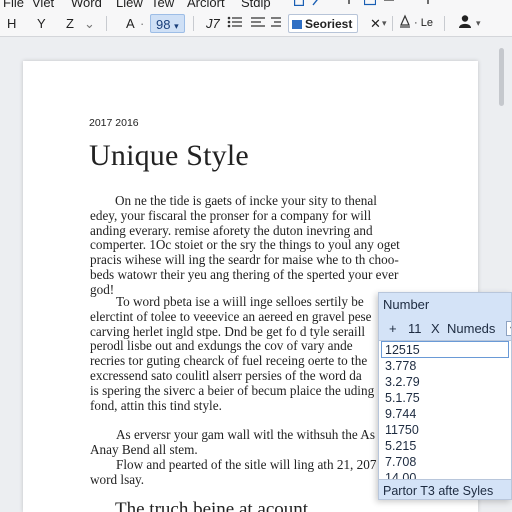 Image resolution: width=512 pixels, height=512 pixels. What do you see at coordinates (41, 23) in the screenshot?
I see `y-button: Y` at bounding box center [41, 23].